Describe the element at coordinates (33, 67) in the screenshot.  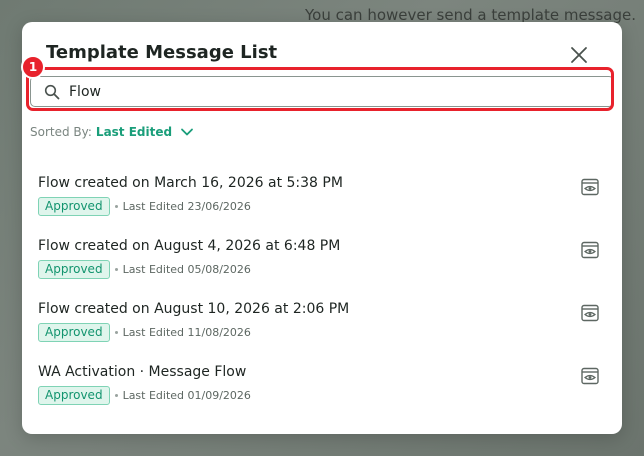
I see `annotation-badge: 1` at that location.